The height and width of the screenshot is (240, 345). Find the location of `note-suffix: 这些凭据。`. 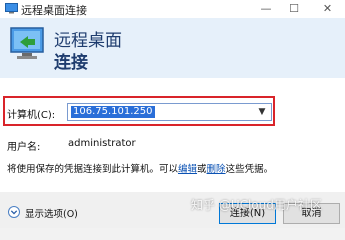

note-suffix: 这些凭据。 is located at coordinates (249, 169).